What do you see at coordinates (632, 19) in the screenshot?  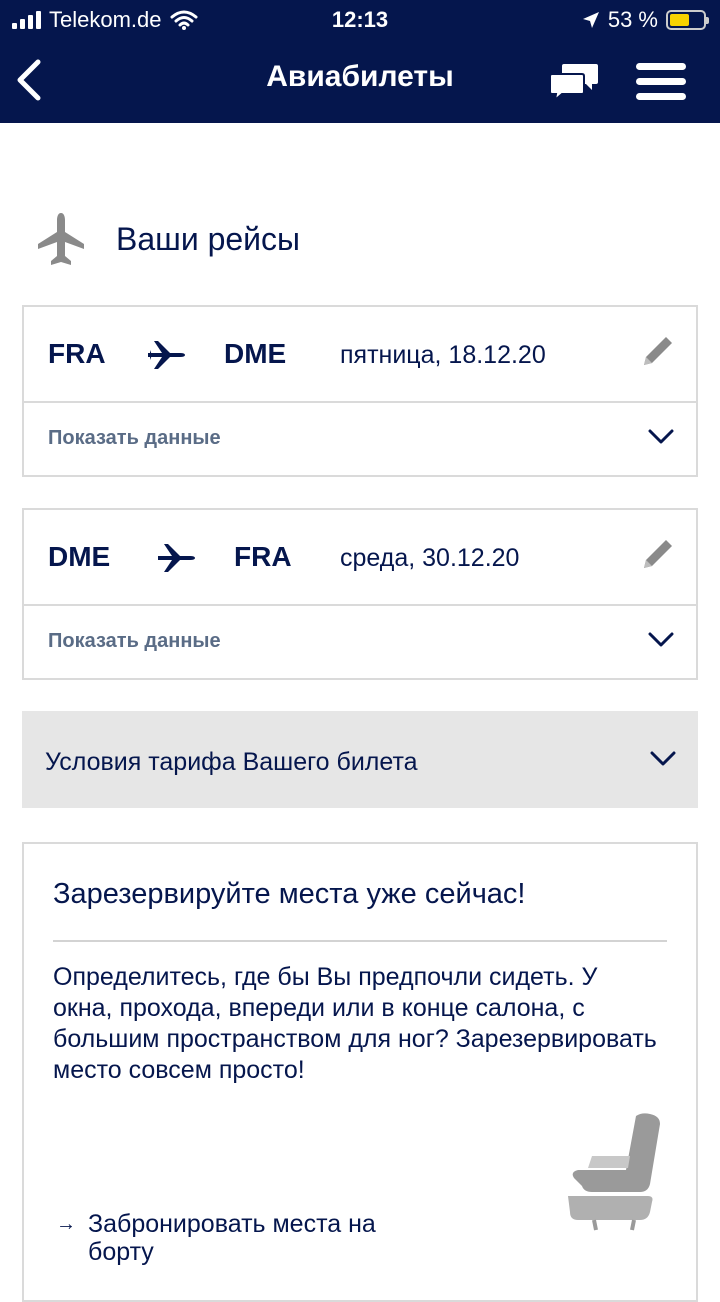 I see `battery-percent: 53 %` at bounding box center [632, 19].